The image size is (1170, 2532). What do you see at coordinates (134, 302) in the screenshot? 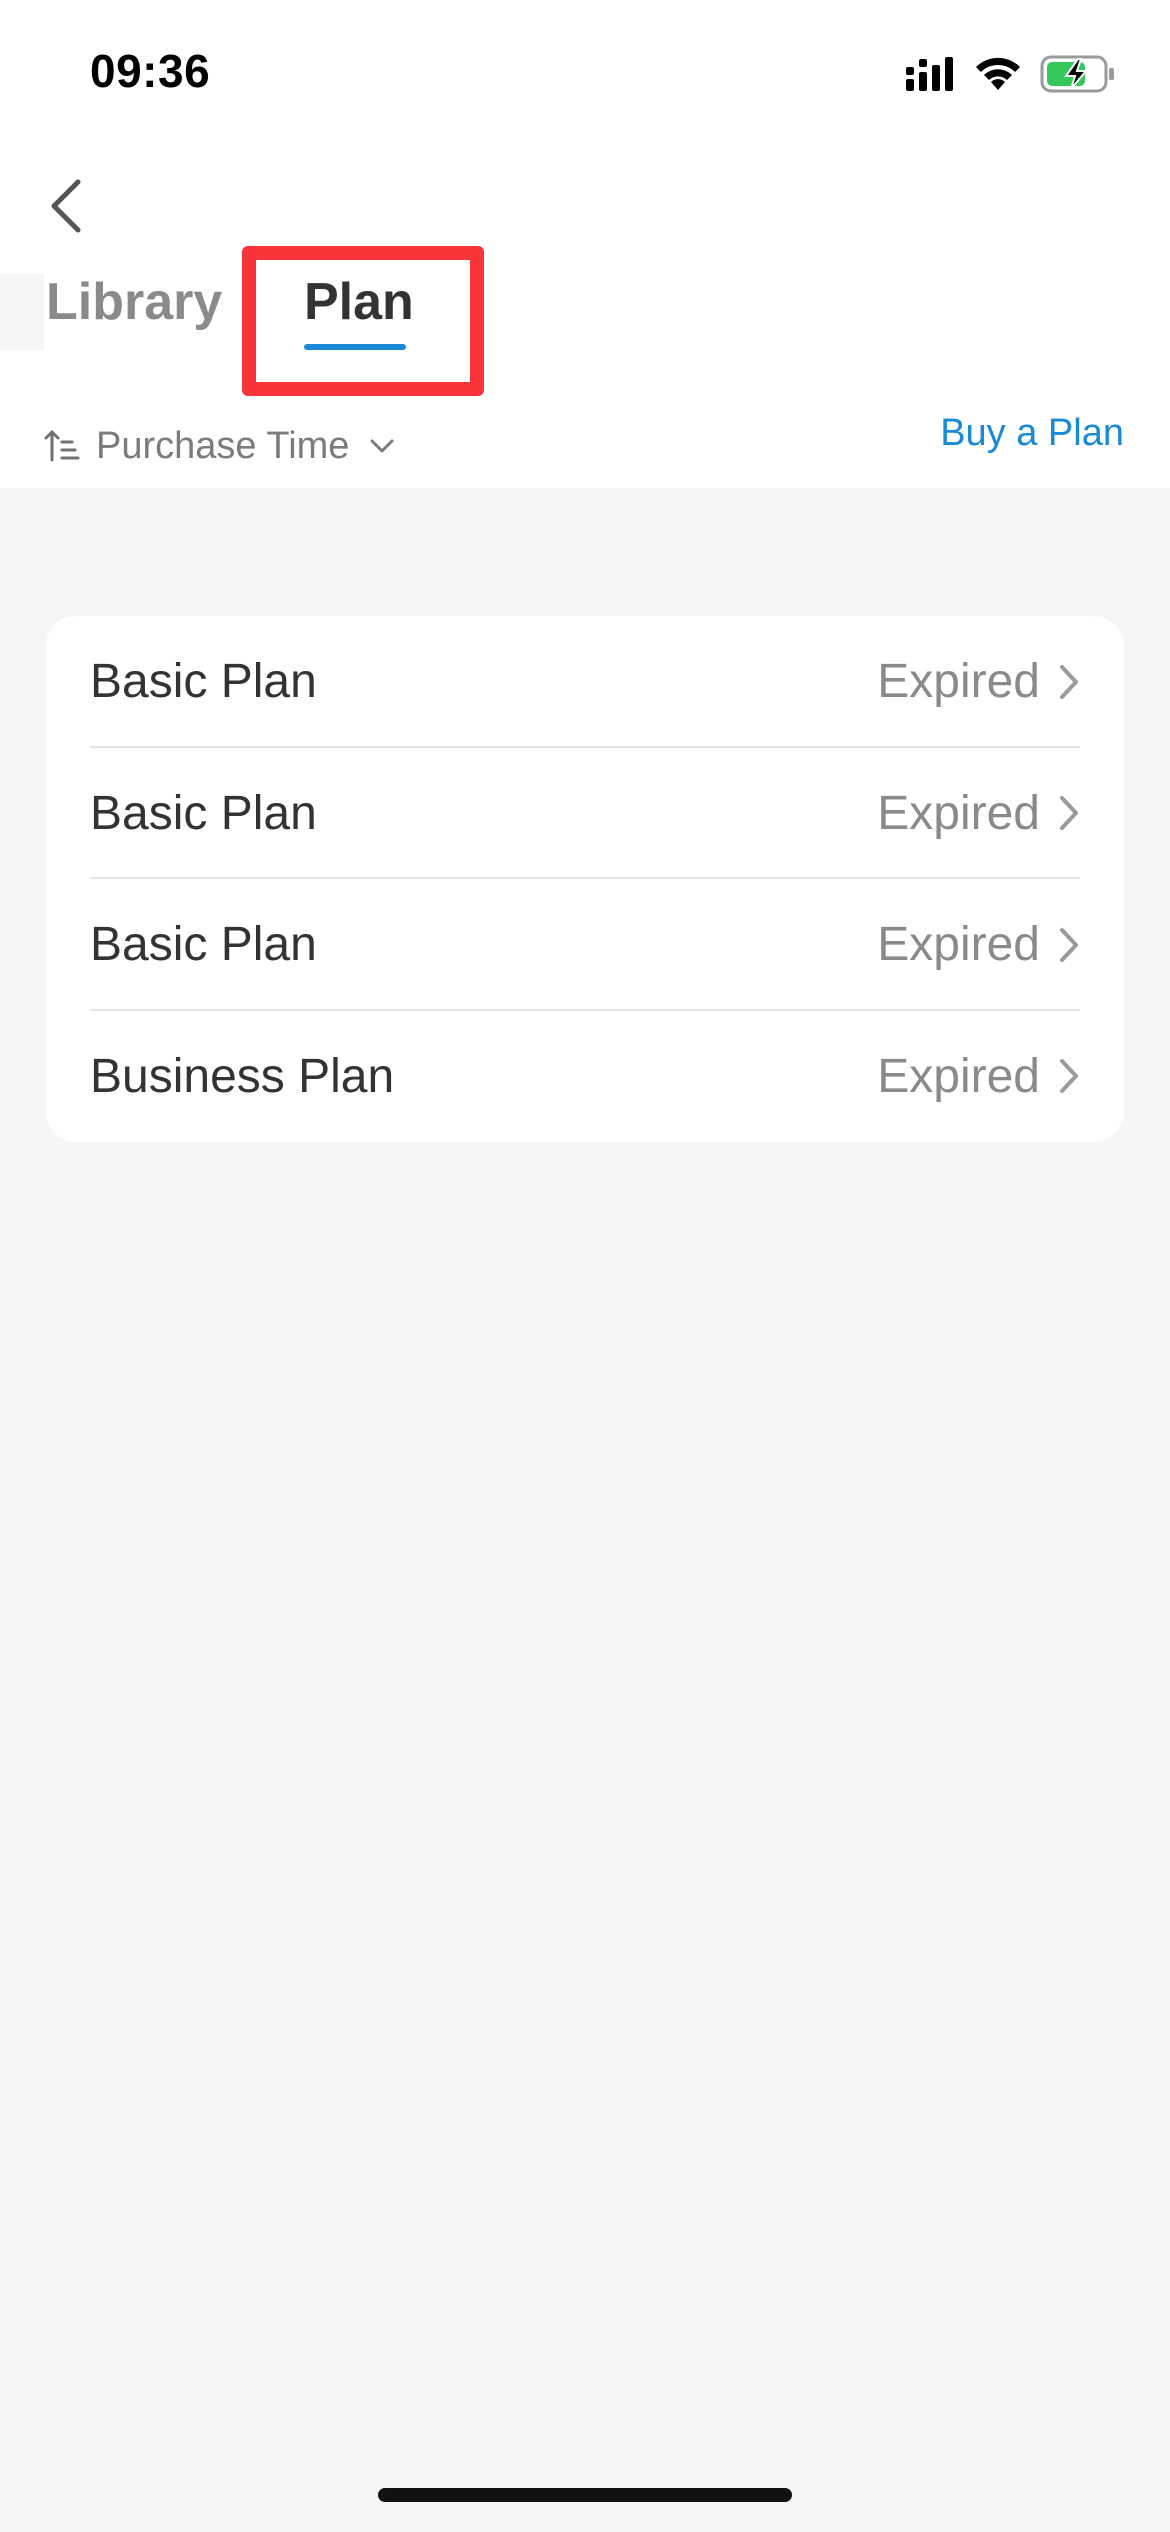
I see `tab-library: Library` at bounding box center [134, 302].